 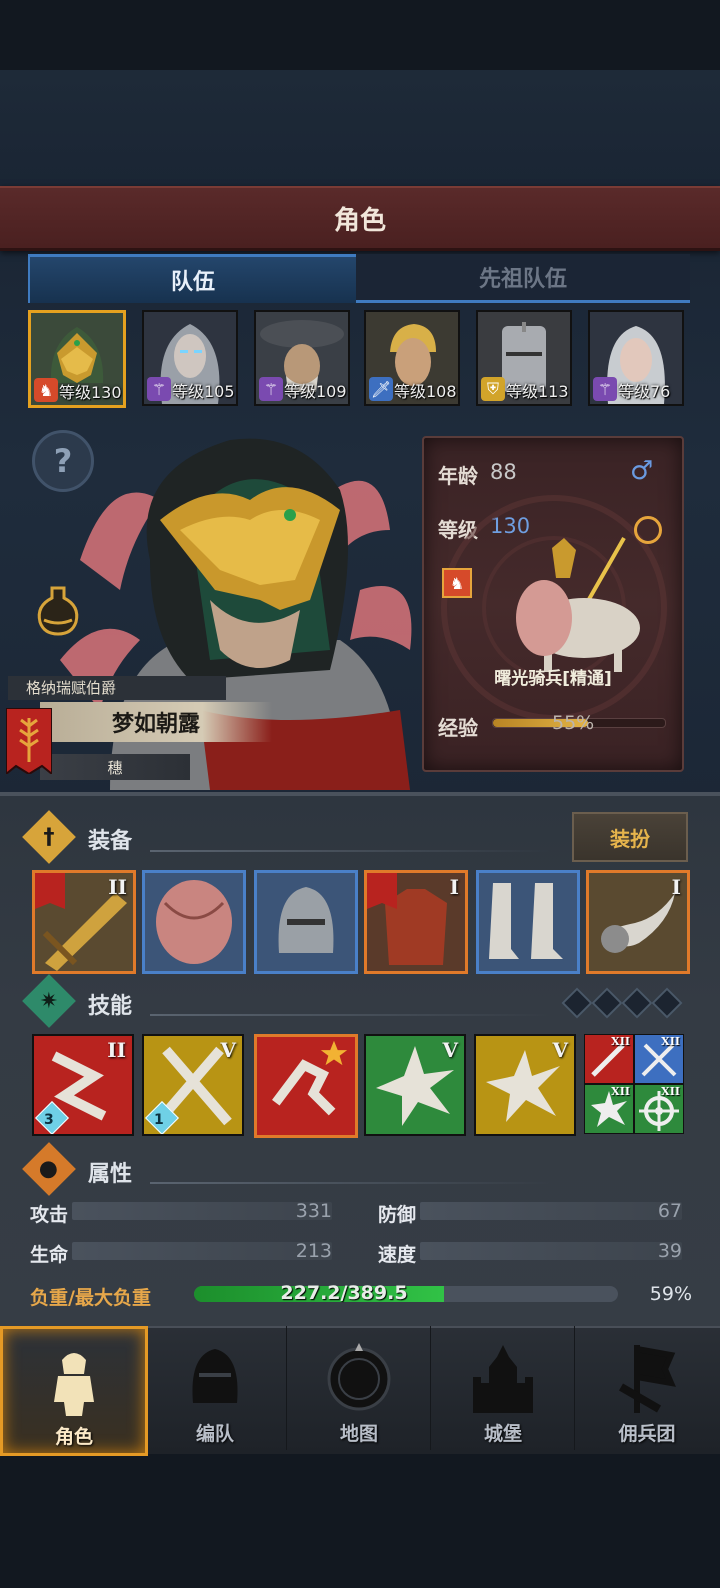 I want to click on roster-hero-1: ♞ 等级130, so click(x=77, y=359).